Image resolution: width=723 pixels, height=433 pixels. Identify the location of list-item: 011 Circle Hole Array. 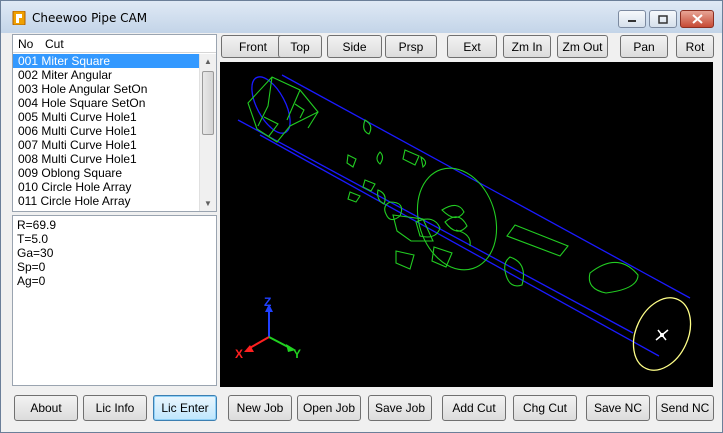
(106, 201).